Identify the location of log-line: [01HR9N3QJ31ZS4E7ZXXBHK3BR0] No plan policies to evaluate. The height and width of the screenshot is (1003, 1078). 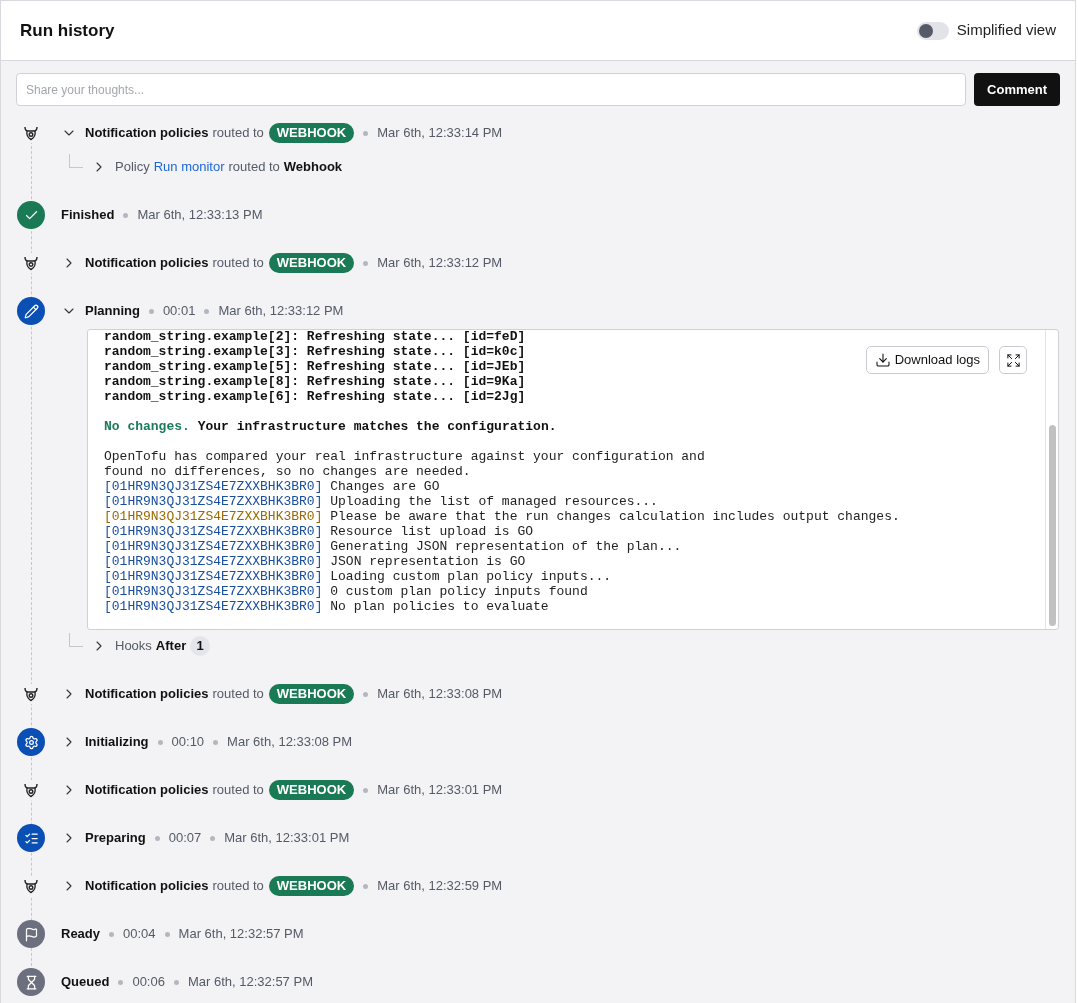
(326, 606).